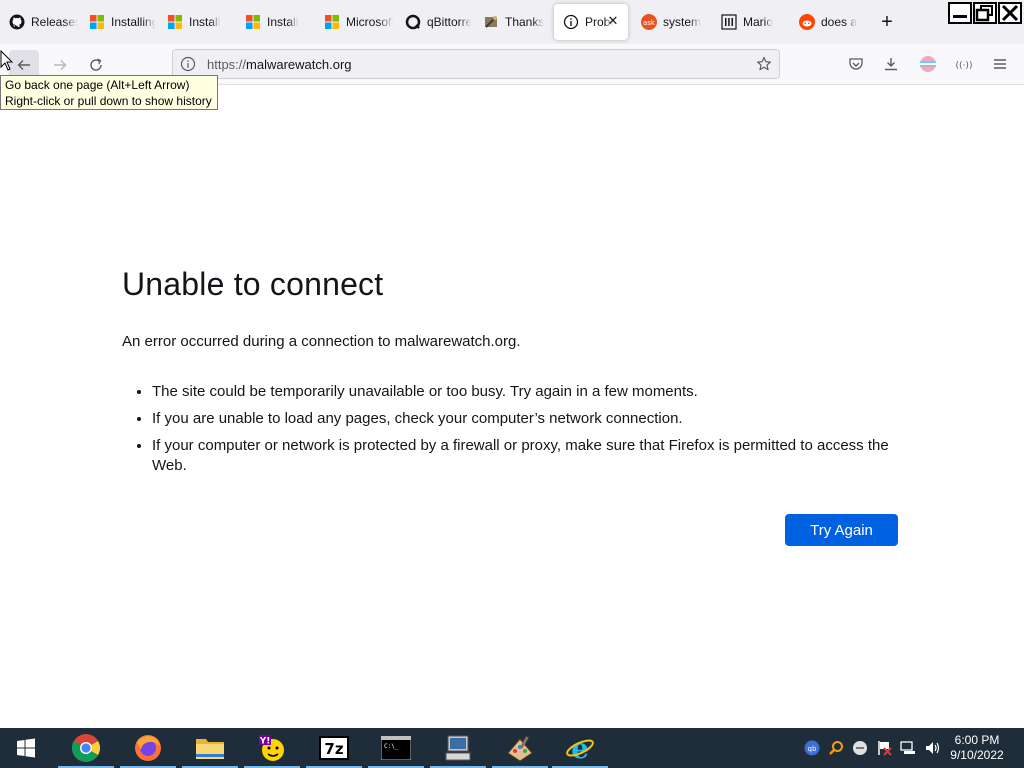  What do you see at coordinates (369, 22) in the screenshot?
I see `tab-label: Microsoft` at bounding box center [369, 22].